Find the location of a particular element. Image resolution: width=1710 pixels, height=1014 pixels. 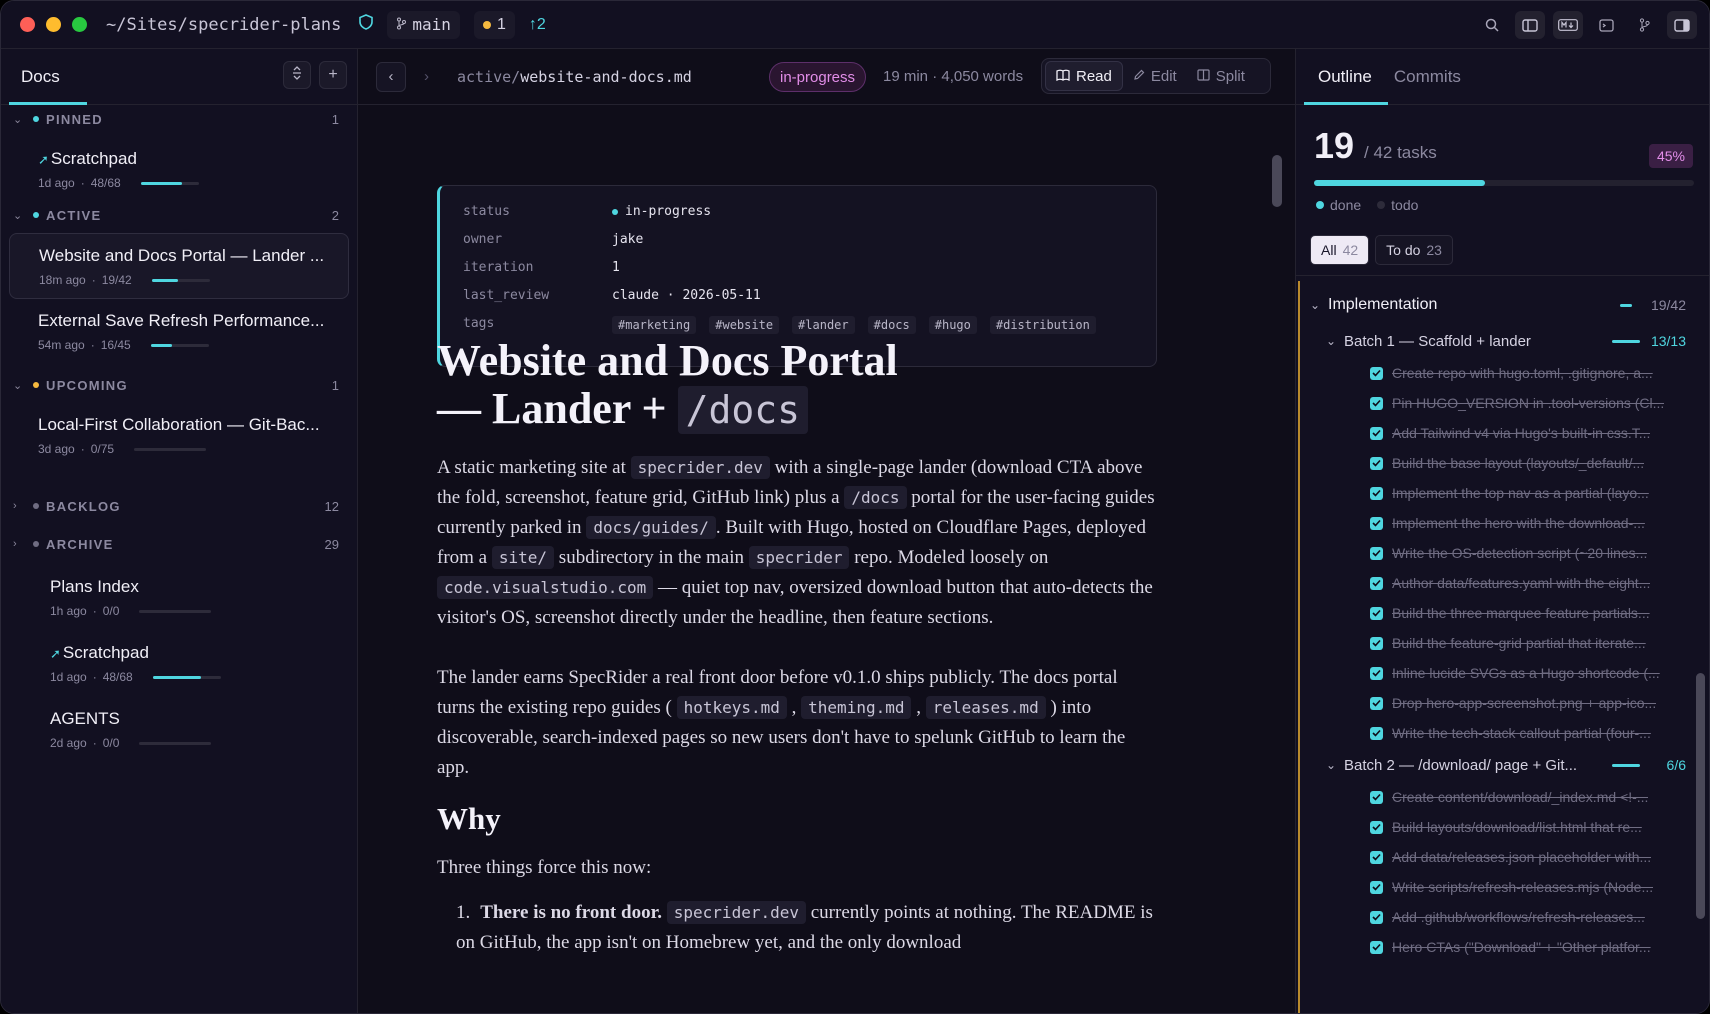

doc-meta: 1d ago · 48/68 is located at coordinates (135, 677).